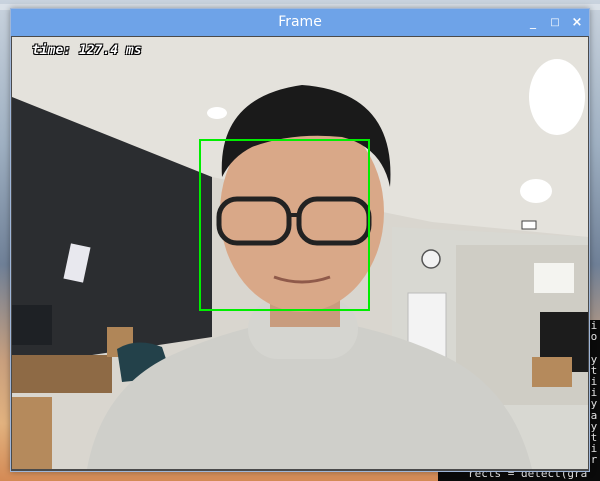 The image size is (600, 481). Describe the element at coordinates (536, 191) in the screenshot. I see `ceiling-light-small` at that location.